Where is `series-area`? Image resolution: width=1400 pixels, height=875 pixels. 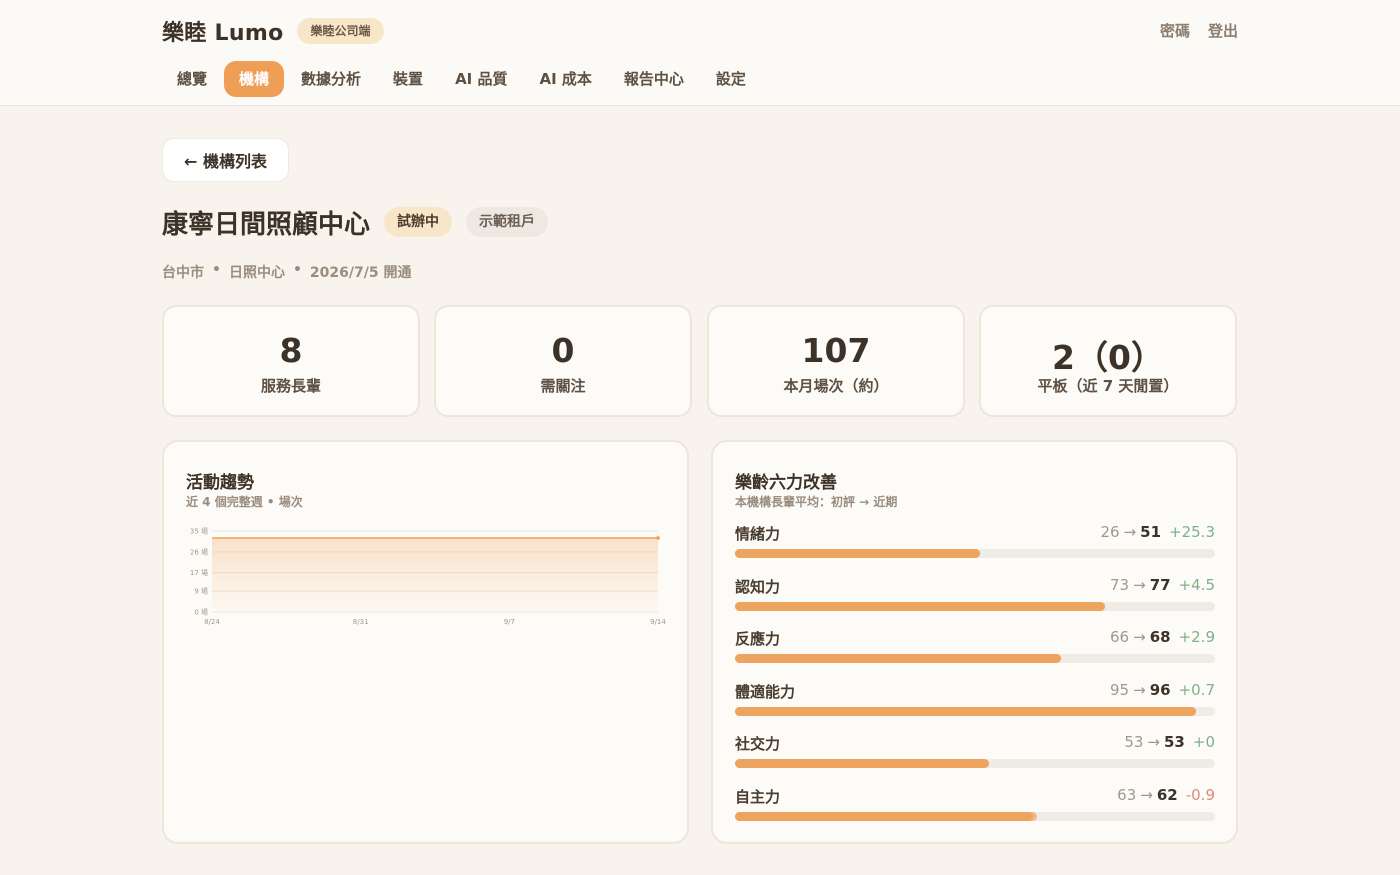
series-area is located at coordinates (435, 574).